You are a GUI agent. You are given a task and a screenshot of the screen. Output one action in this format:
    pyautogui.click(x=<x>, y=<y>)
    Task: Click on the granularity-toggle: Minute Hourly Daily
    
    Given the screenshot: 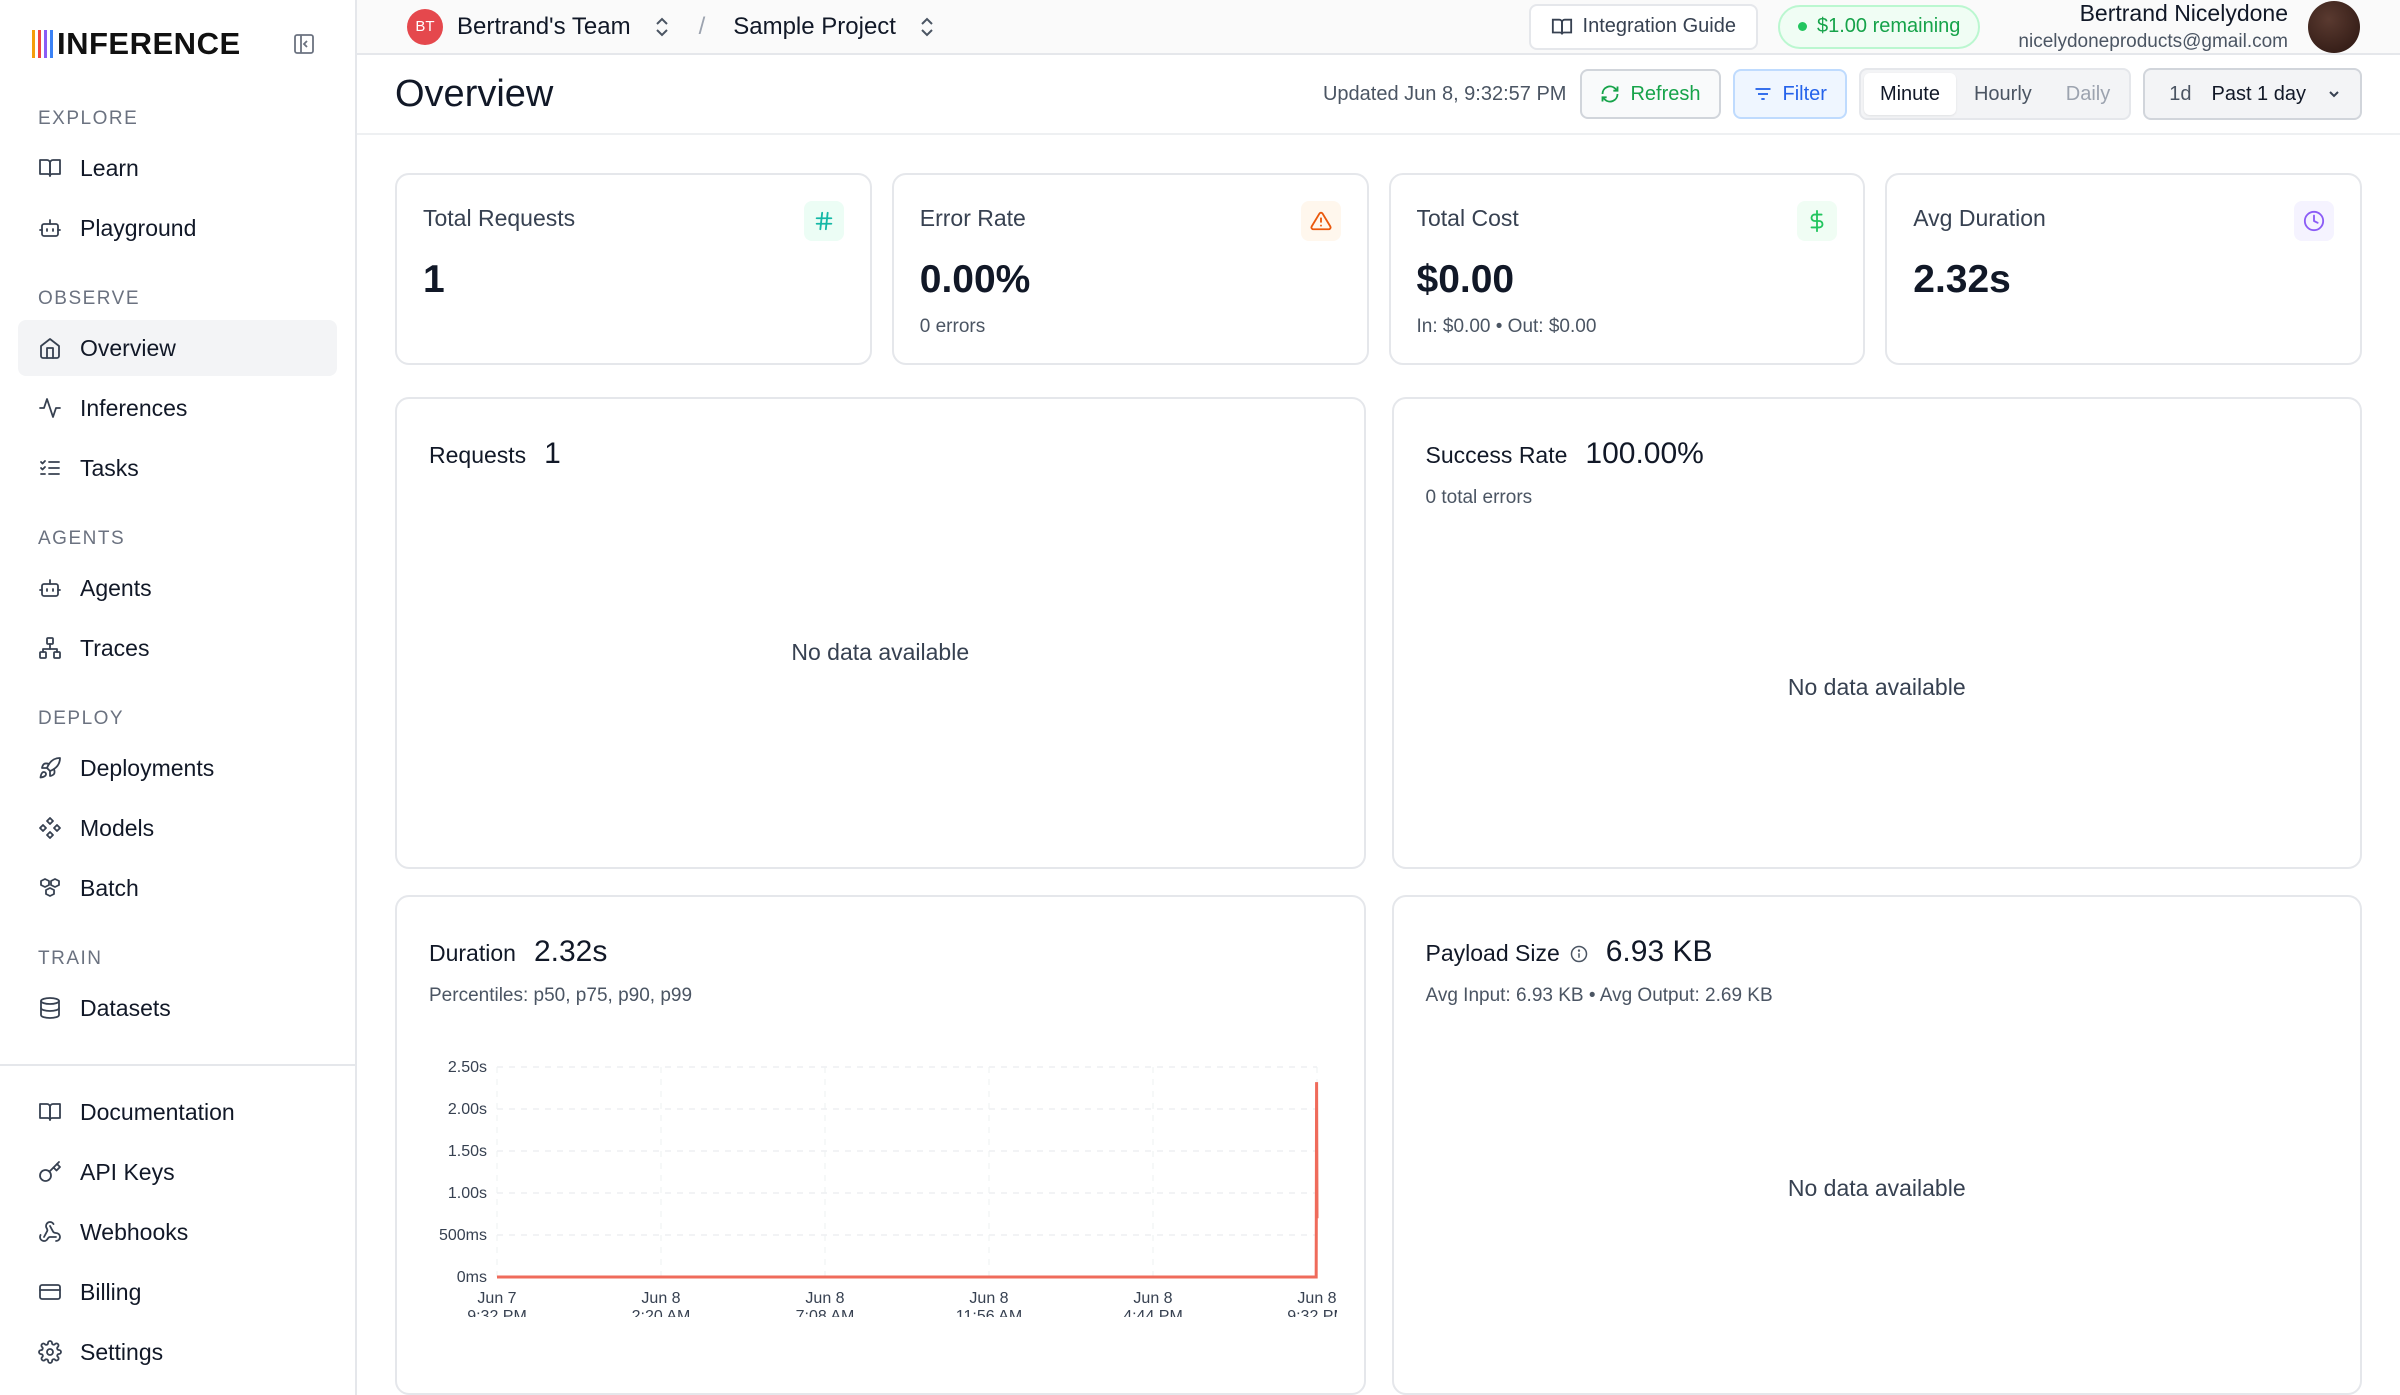 What is the action you would take?
    pyautogui.click(x=1995, y=94)
    